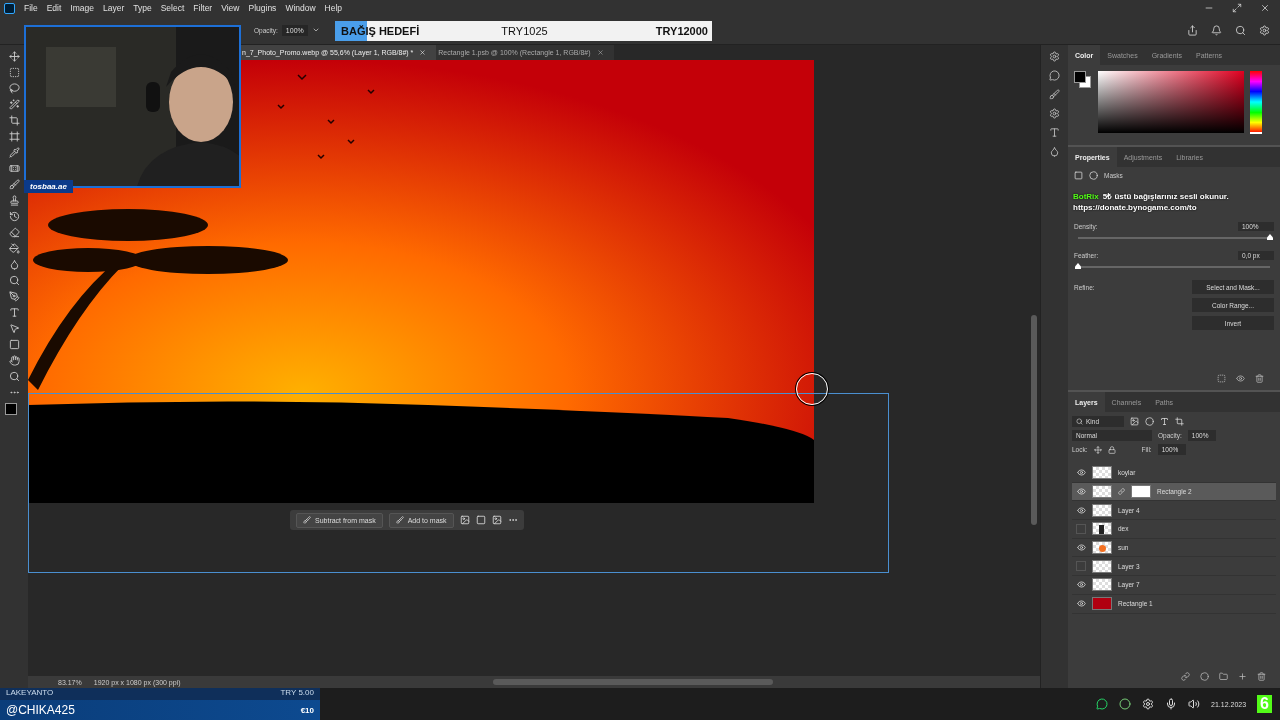 This screenshot has height=720, width=1280. Describe the element at coordinates (14, 296) in the screenshot. I see `pen-icon` at that location.